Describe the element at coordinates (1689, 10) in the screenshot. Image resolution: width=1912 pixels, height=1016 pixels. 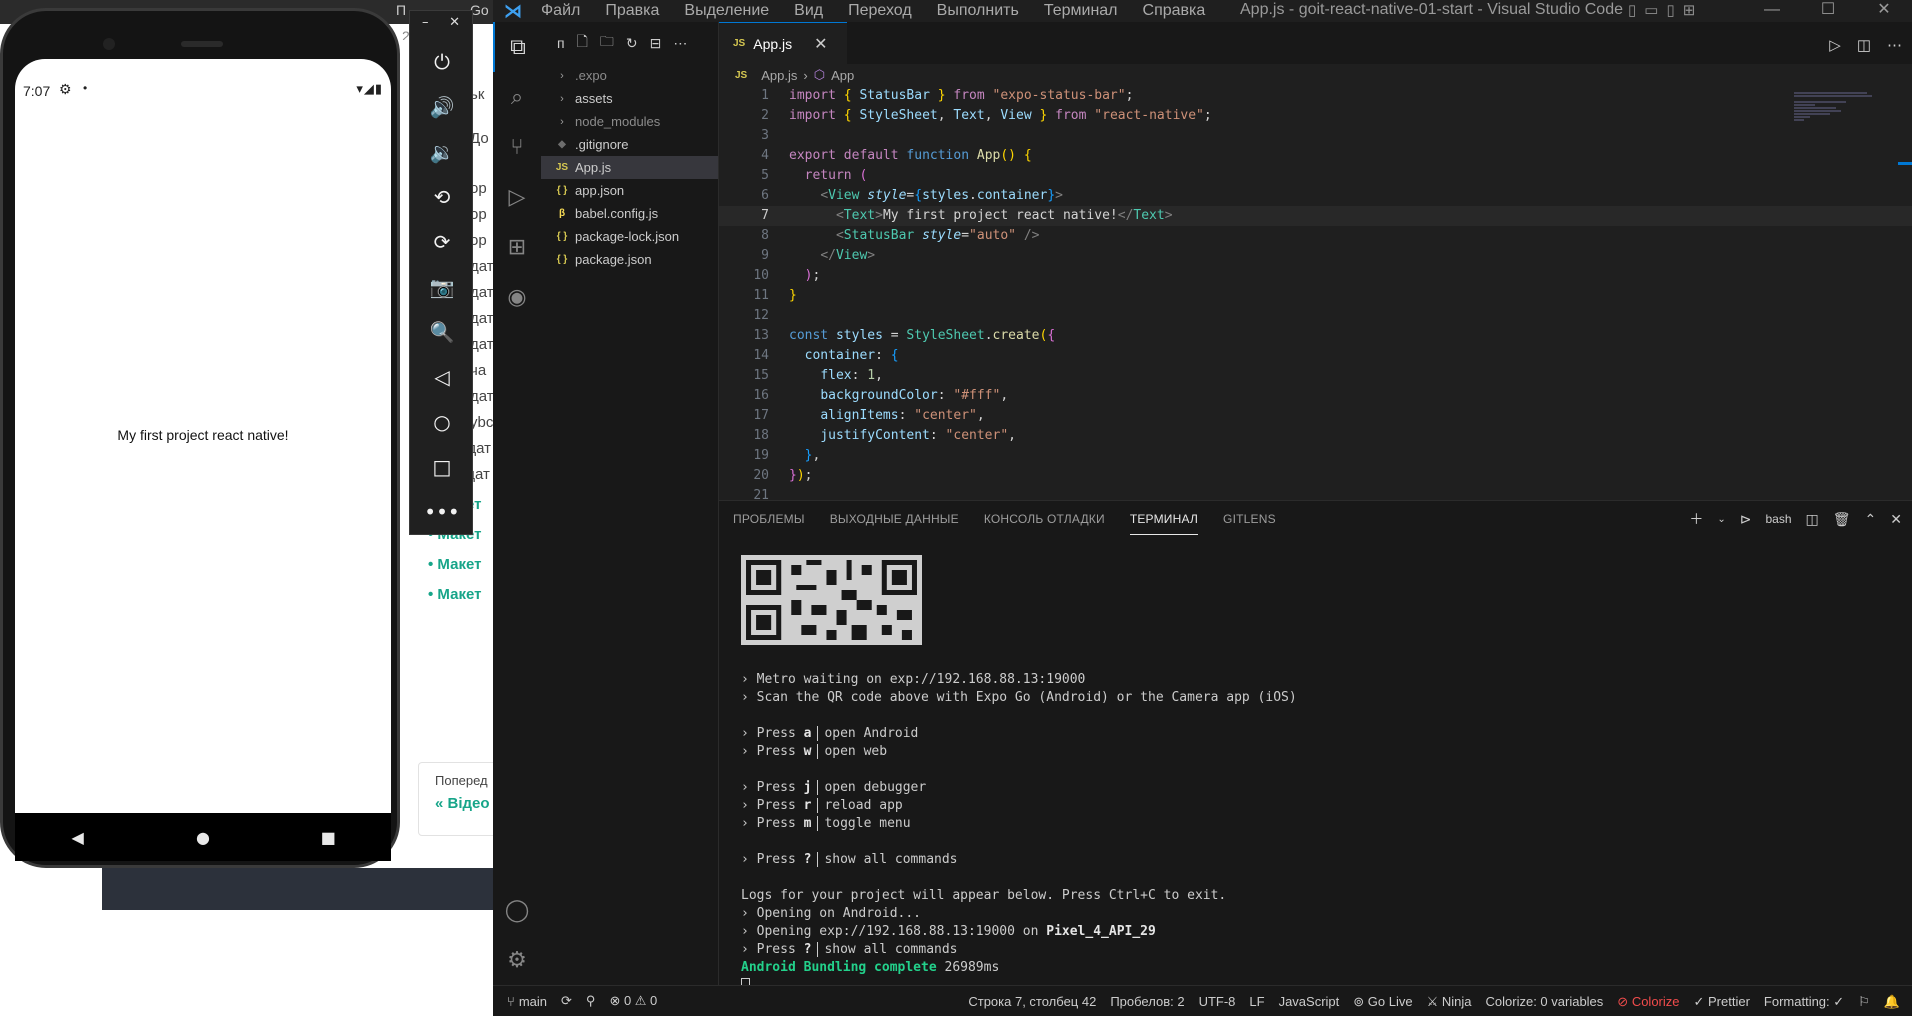
I see `customize-layout-icon: ⊞` at that location.